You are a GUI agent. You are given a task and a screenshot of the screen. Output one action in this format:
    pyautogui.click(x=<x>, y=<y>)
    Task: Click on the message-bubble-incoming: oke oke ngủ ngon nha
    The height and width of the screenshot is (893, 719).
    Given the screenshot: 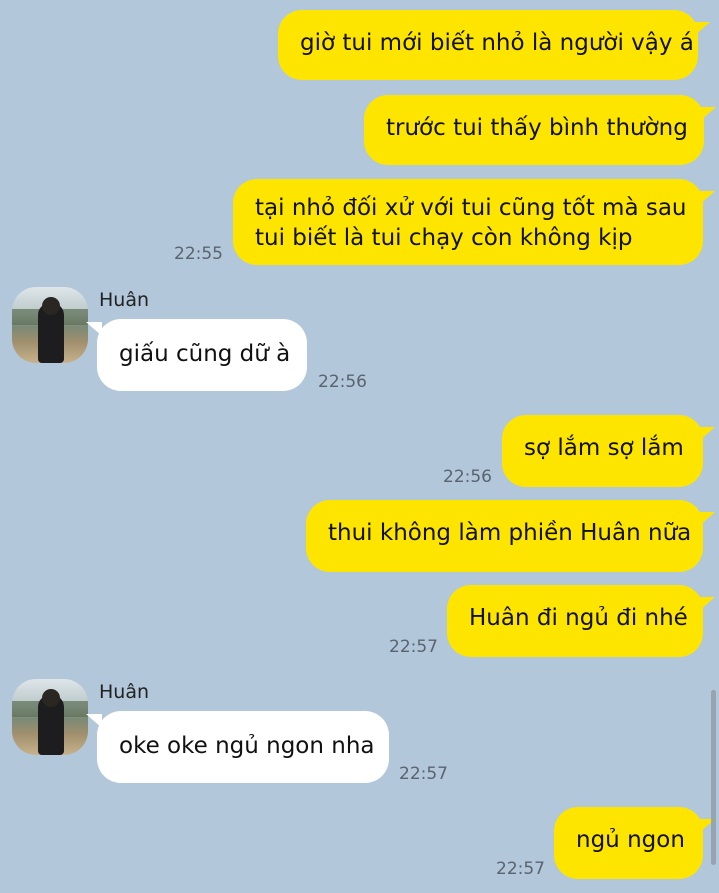 What is the action you would take?
    pyautogui.click(x=243, y=747)
    